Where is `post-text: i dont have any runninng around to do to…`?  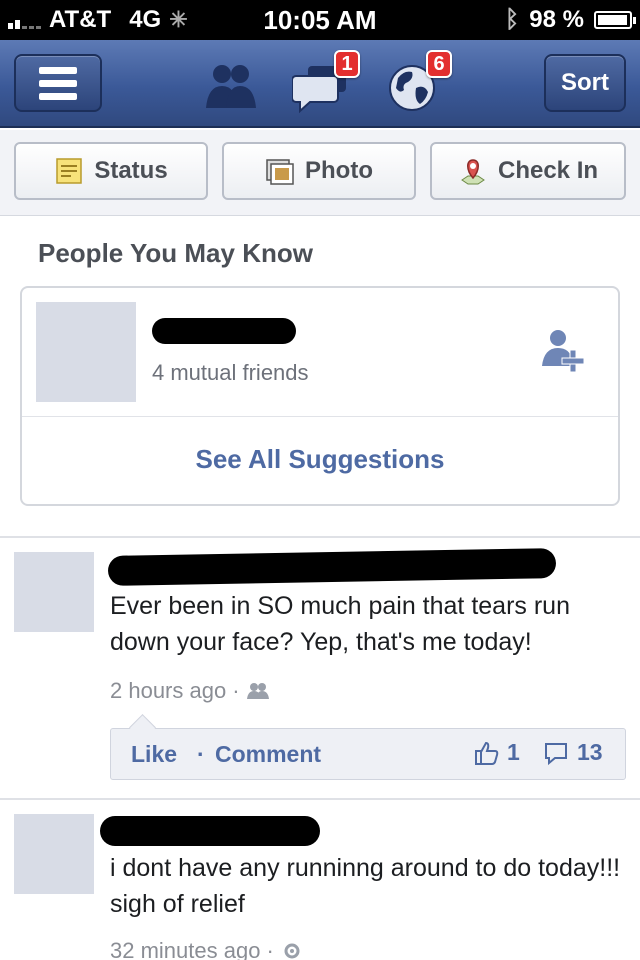
post-text: i dont have any runninng around to do to… is located at coordinates (365, 886).